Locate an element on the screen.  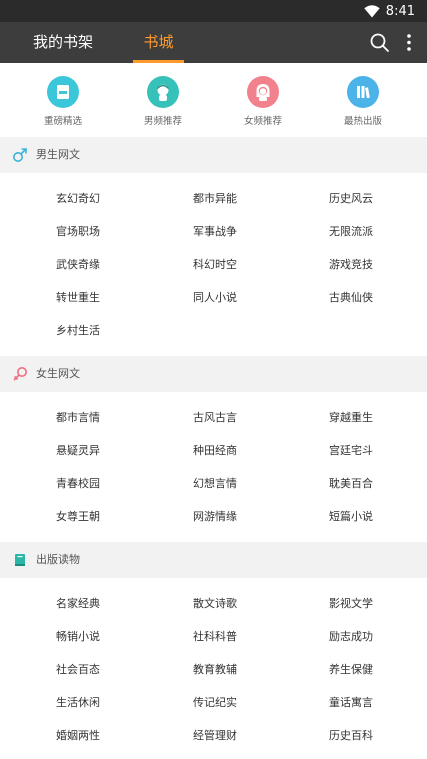
category-link: 婚姻两性 is located at coordinates (78, 736).